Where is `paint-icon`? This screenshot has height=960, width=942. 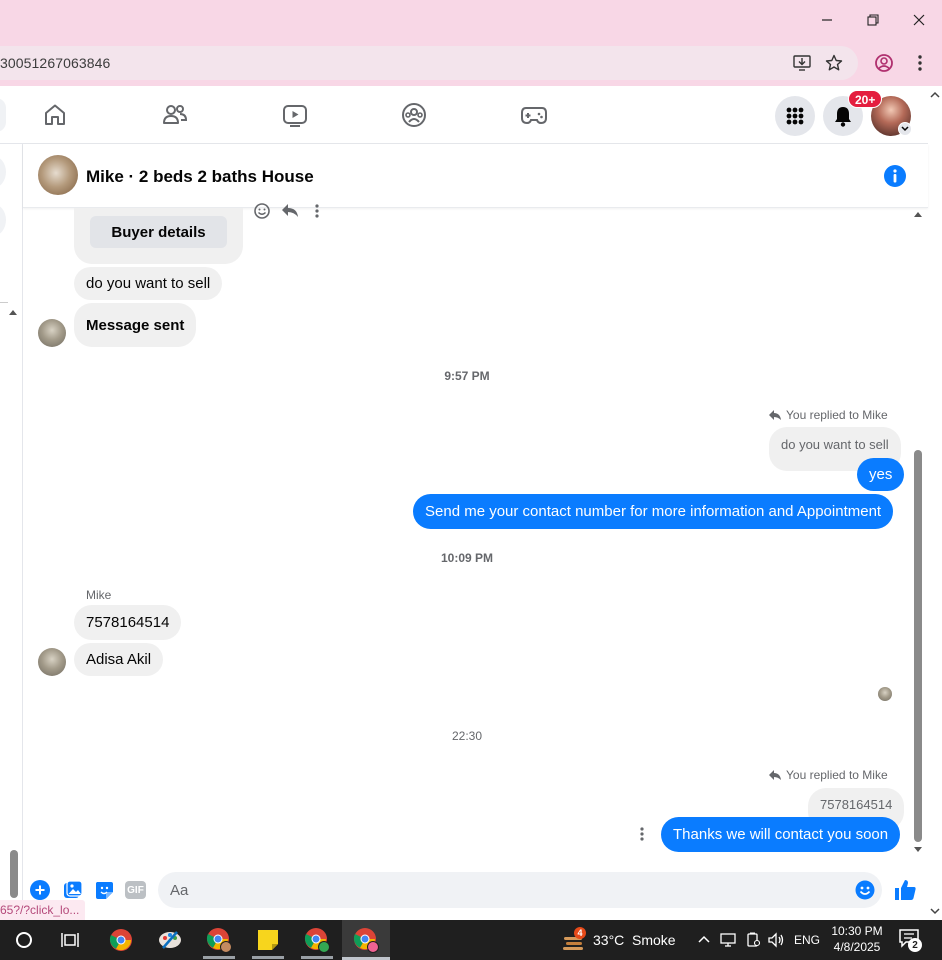
paint-icon is located at coordinates (170, 940).